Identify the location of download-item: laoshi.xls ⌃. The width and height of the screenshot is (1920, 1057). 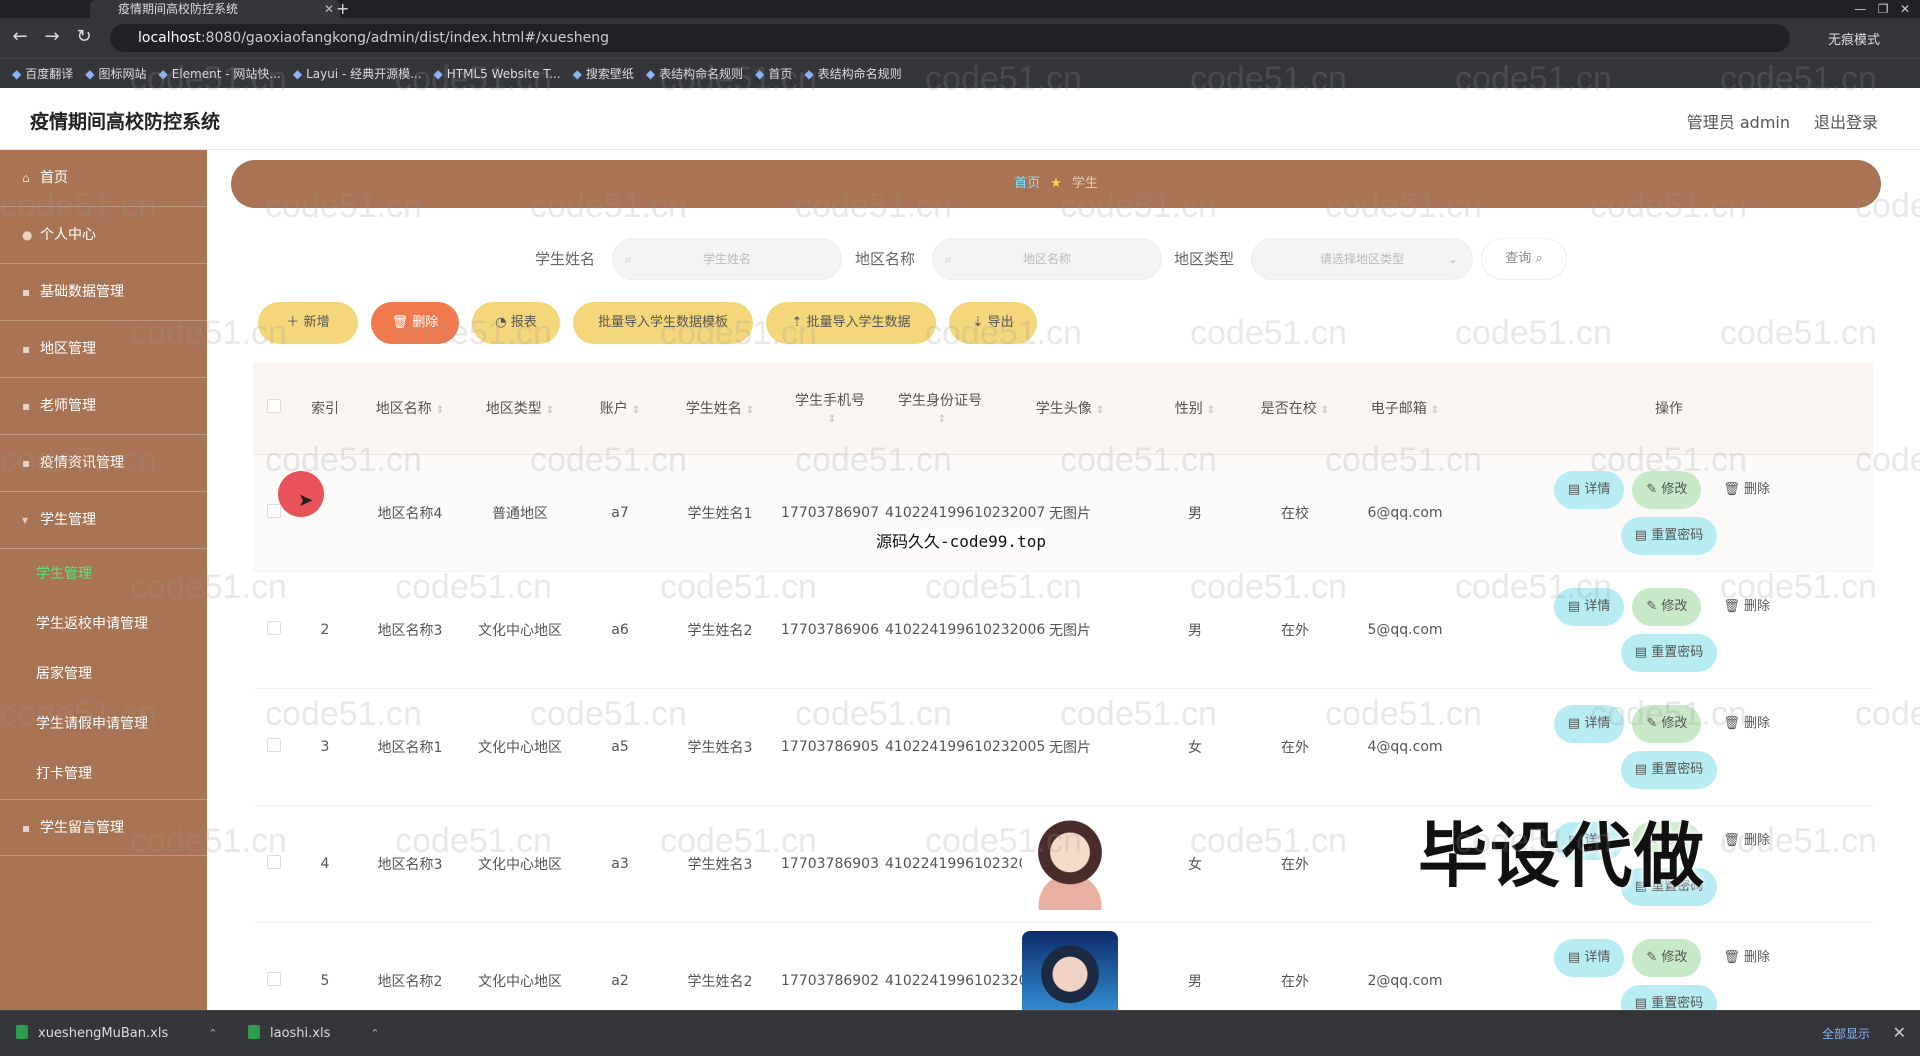
(306, 1034).